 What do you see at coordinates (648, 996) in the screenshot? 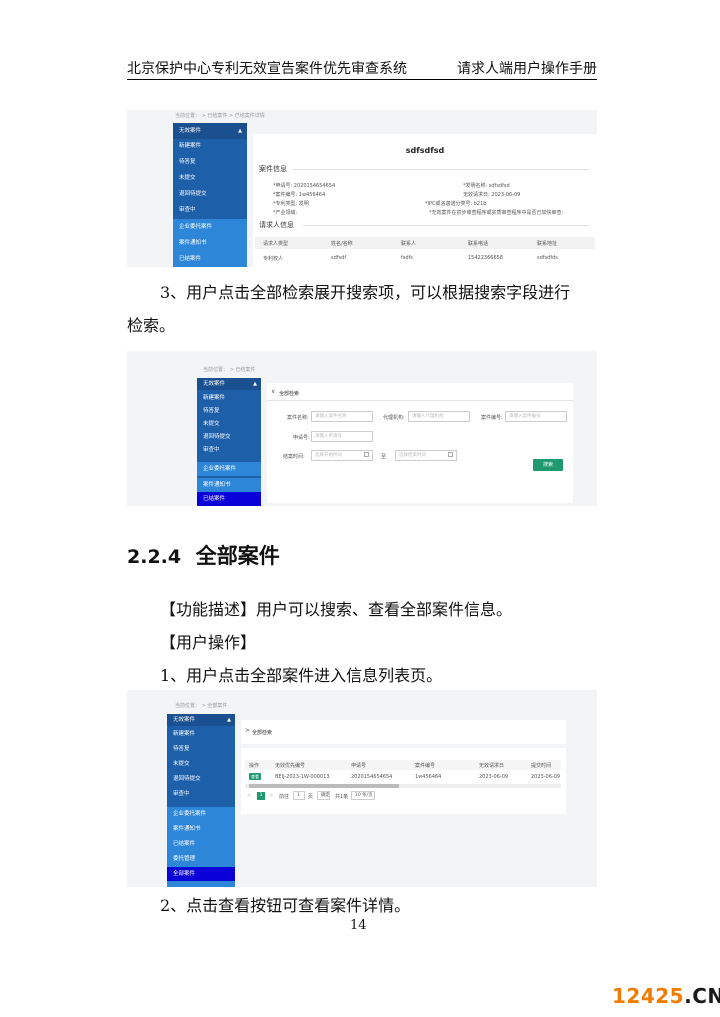
I see `watermark-number: 12425` at bounding box center [648, 996].